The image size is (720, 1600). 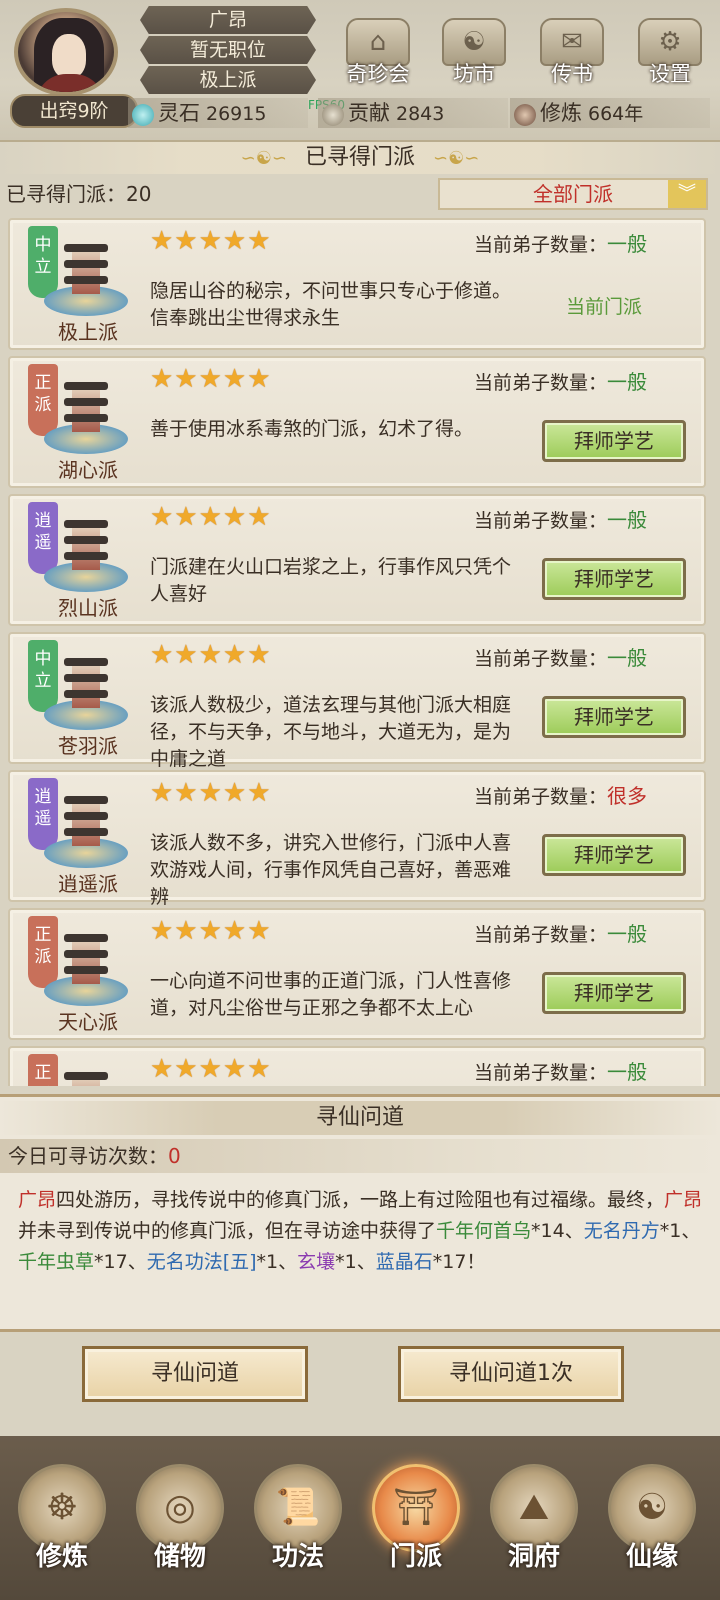 What do you see at coordinates (357, 422) in the screenshot?
I see `sect-card: 正派湖心派 ★★★★★ 当前弟子数量：一般 善于使用冰系毒煞的门派，幻术了得。 拜师学艺` at bounding box center [357, 422].